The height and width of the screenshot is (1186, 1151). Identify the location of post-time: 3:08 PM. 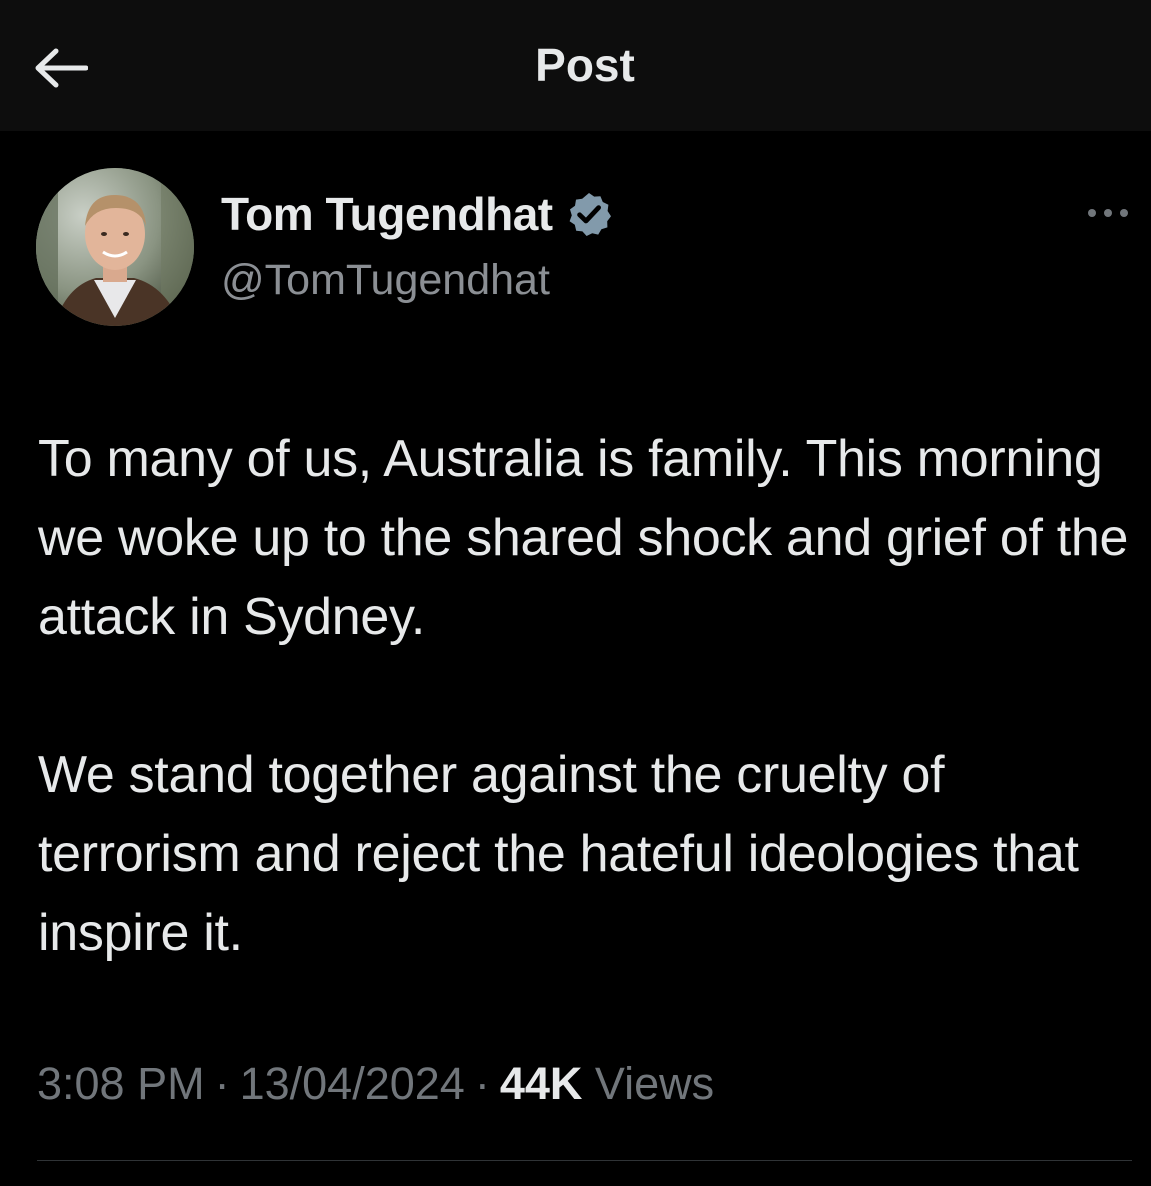
(121, 1083).